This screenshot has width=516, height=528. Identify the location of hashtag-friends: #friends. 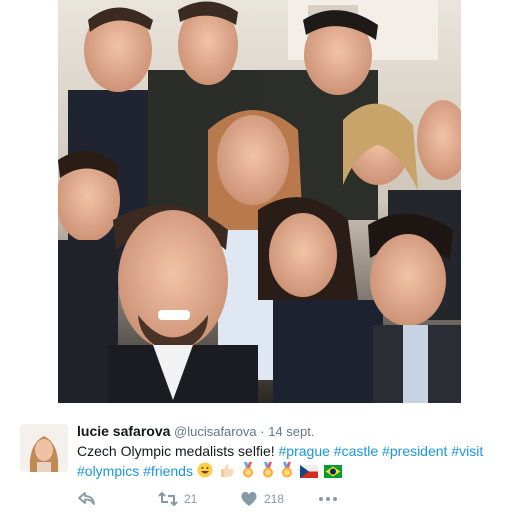
(168, 471).